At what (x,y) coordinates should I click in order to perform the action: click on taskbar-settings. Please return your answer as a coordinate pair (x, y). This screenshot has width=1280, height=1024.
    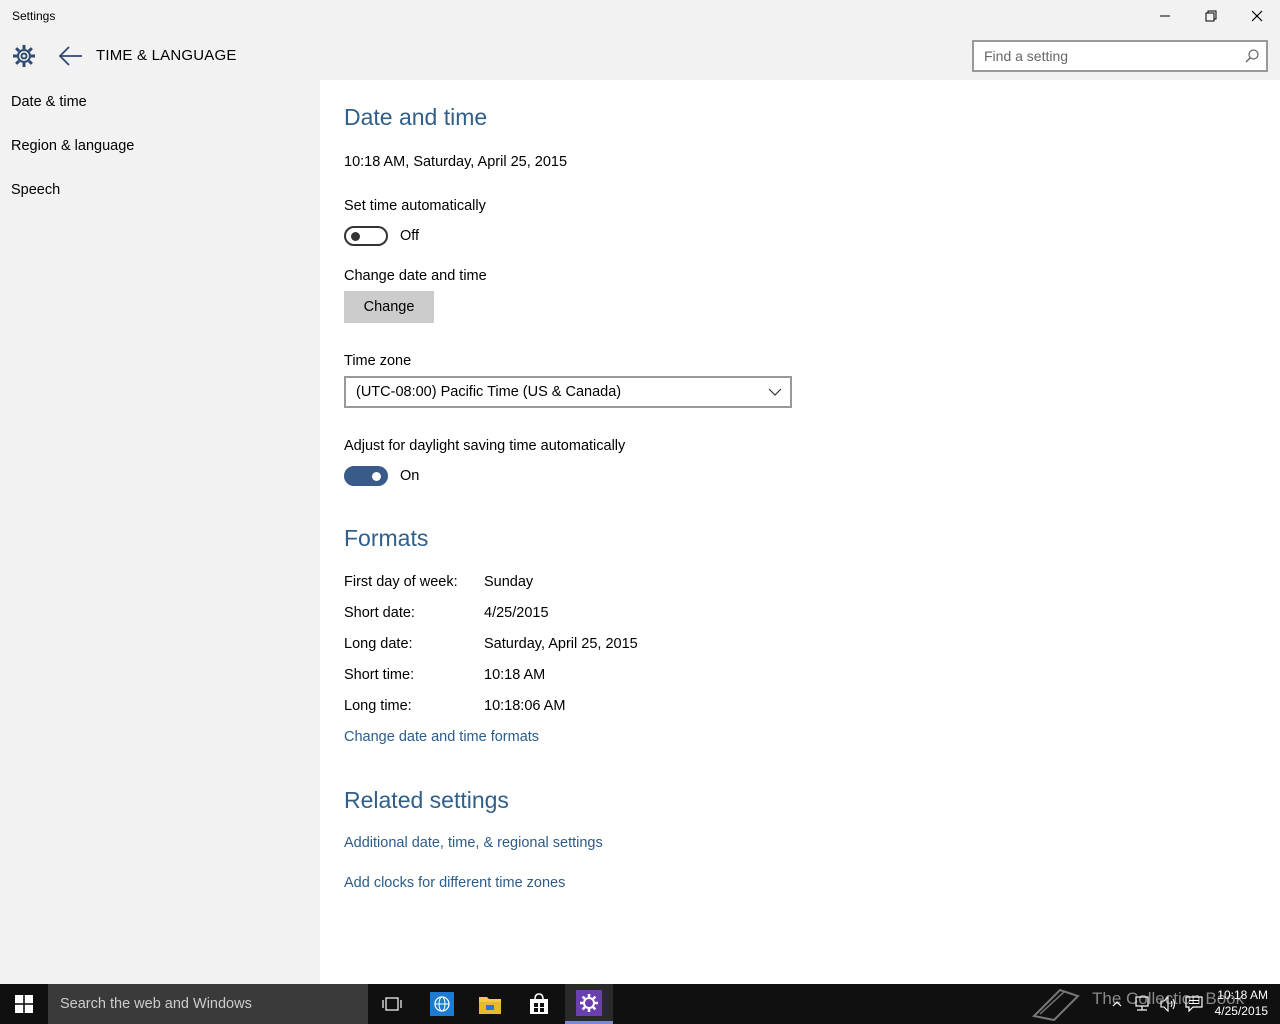
    Looking at the image, I should click on (589, 1004).